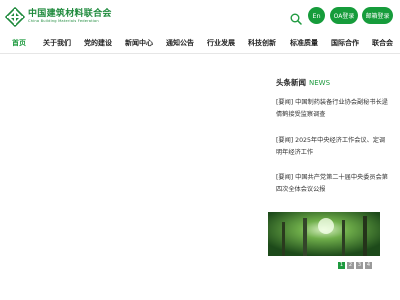 The height and width of the screenshot is (300, 400). I want to click on language-button: En, so click(316, 15).